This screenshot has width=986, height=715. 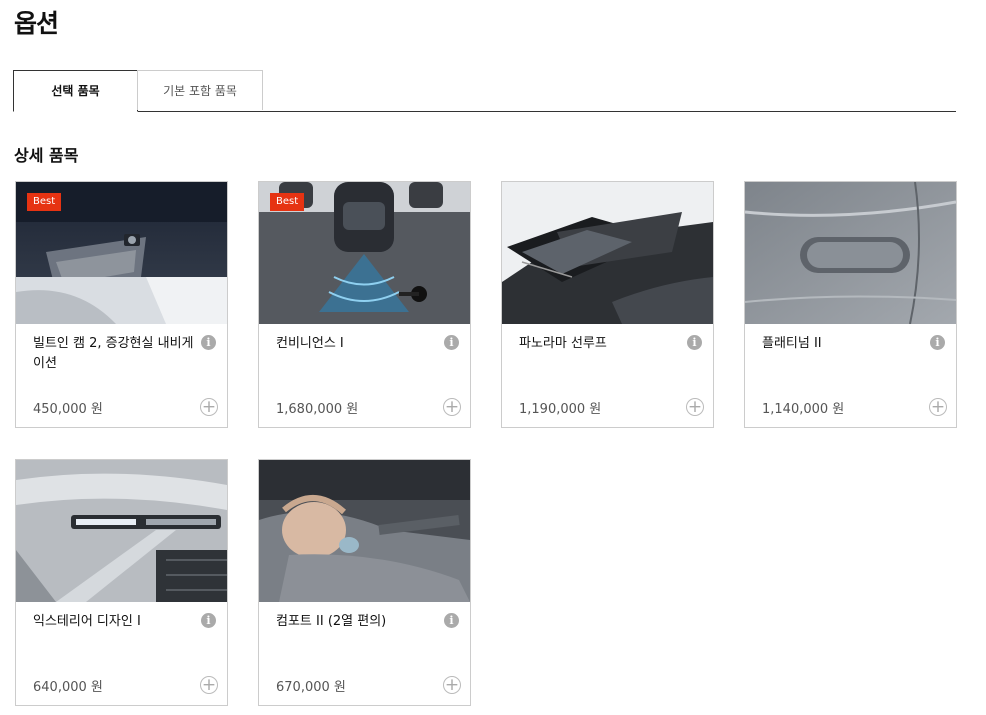 I want to click on option-price: 1,190,000 원, so click(x=560, y=409).